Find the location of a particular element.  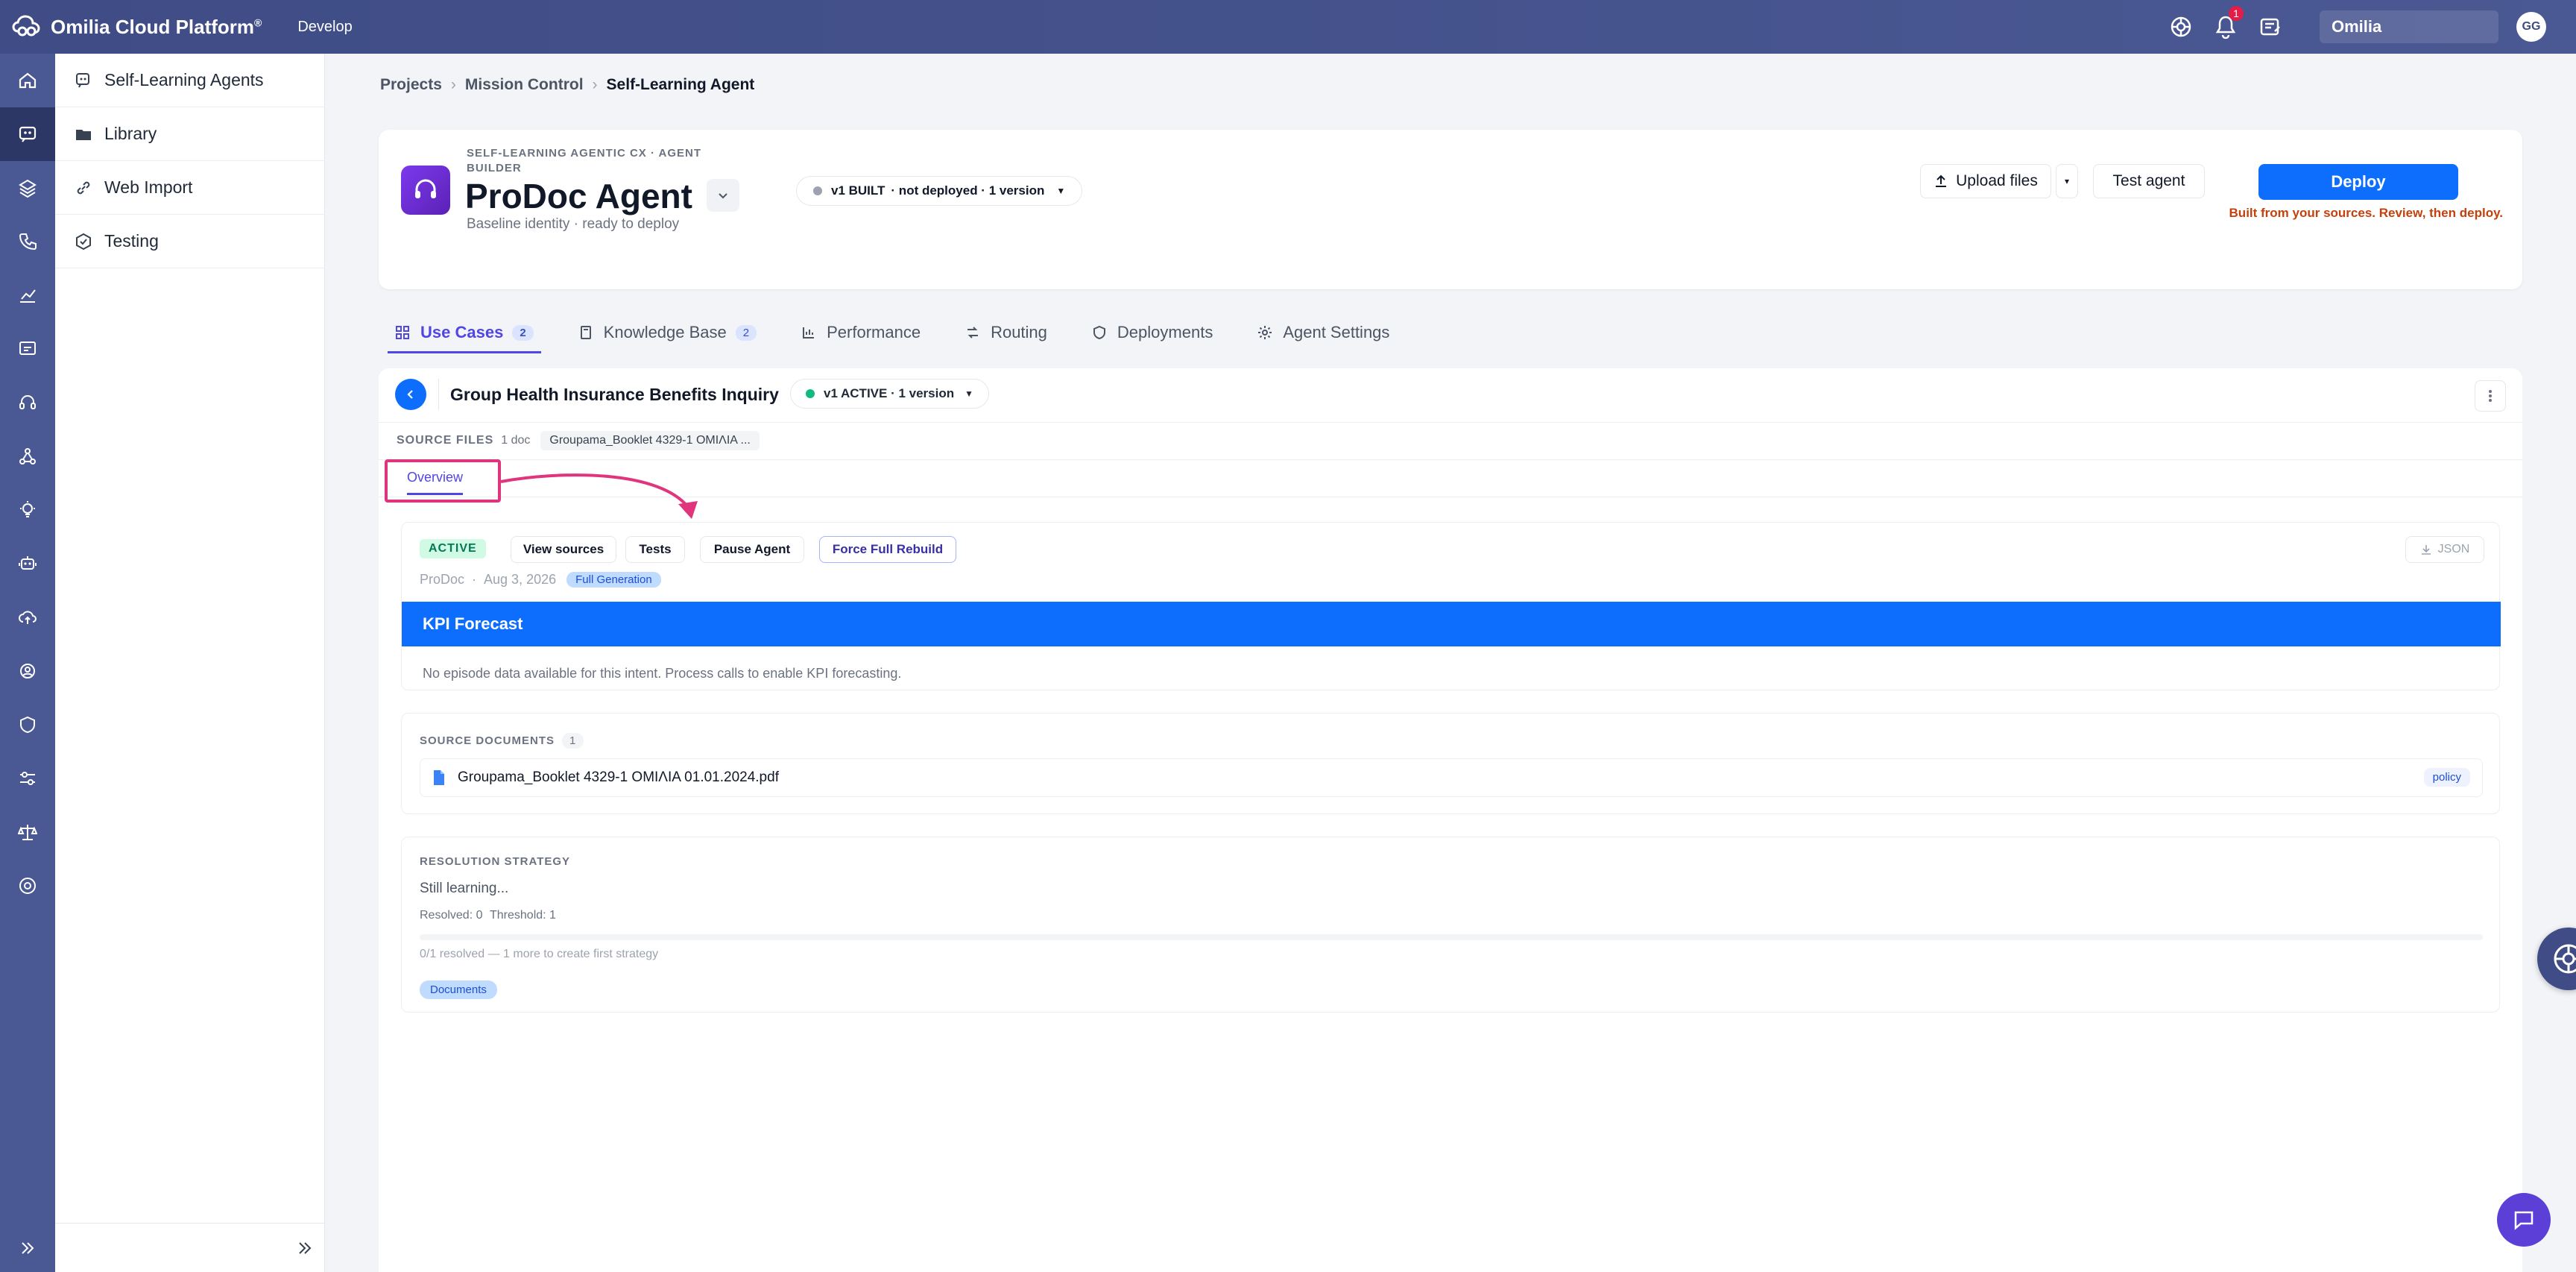

agent-icon is located at coordinates (83, 79).